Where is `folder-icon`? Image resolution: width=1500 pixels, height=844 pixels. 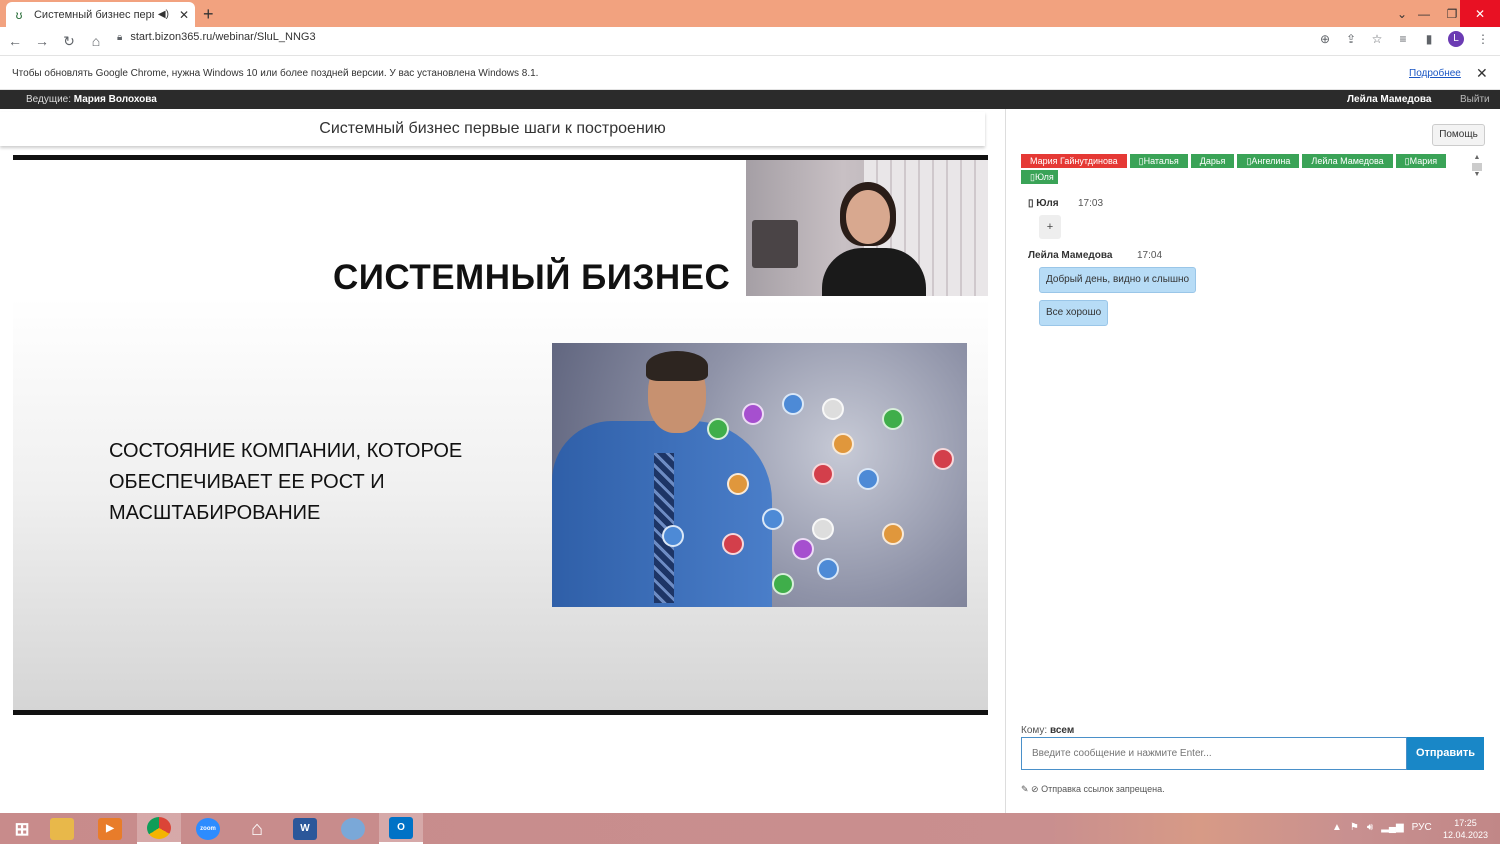 folder-icon is located at coordinates (62, 828).